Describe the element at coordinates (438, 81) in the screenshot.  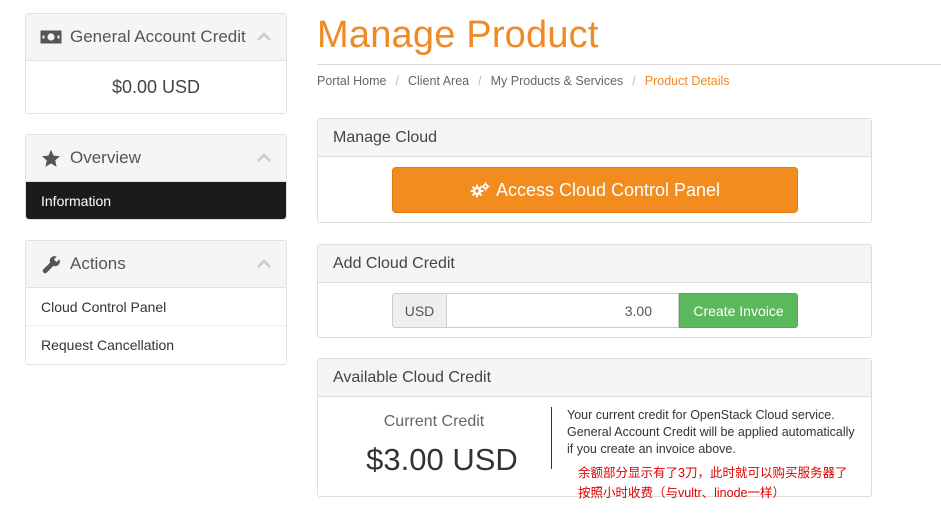
I see `breadcrumb-client-area: Client Area` at that location.